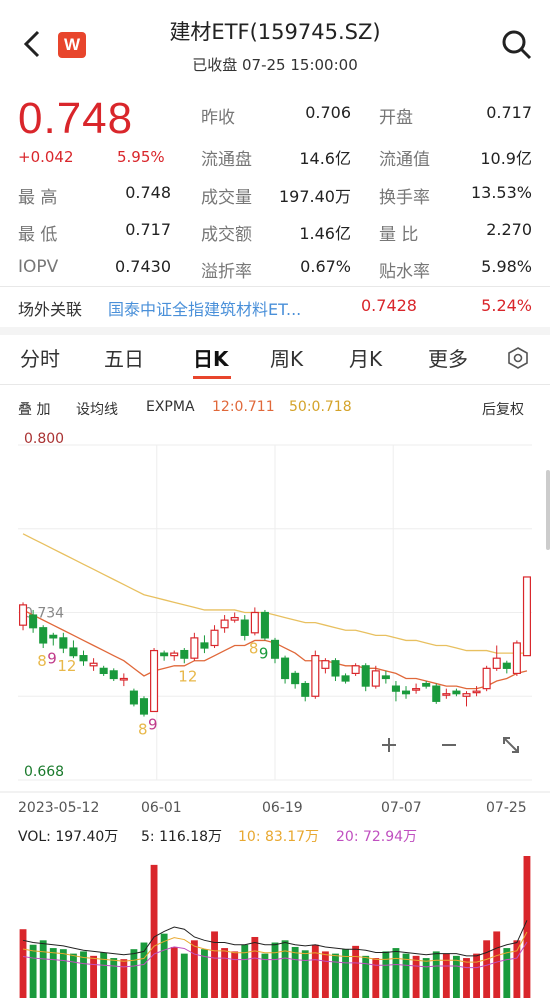 The height and width of the screenshot is (1007, 550). Describe the element at coordinates (518, 358) in the screenshot. I see `settings-icon` at that location.